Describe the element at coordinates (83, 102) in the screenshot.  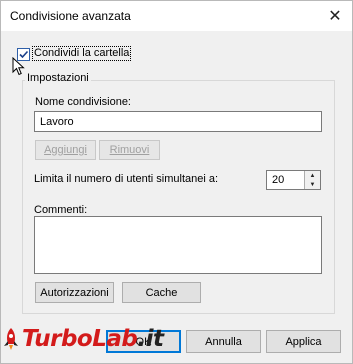
I see `share-name-label: Nome condivisione:` at that location.